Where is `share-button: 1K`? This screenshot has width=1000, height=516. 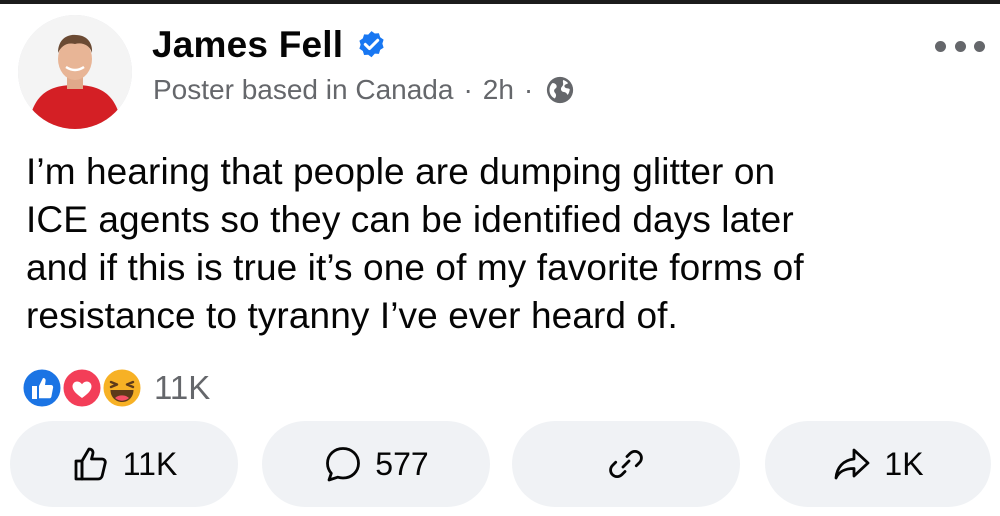 share-button: 1K is located at coordinates (878, 464).